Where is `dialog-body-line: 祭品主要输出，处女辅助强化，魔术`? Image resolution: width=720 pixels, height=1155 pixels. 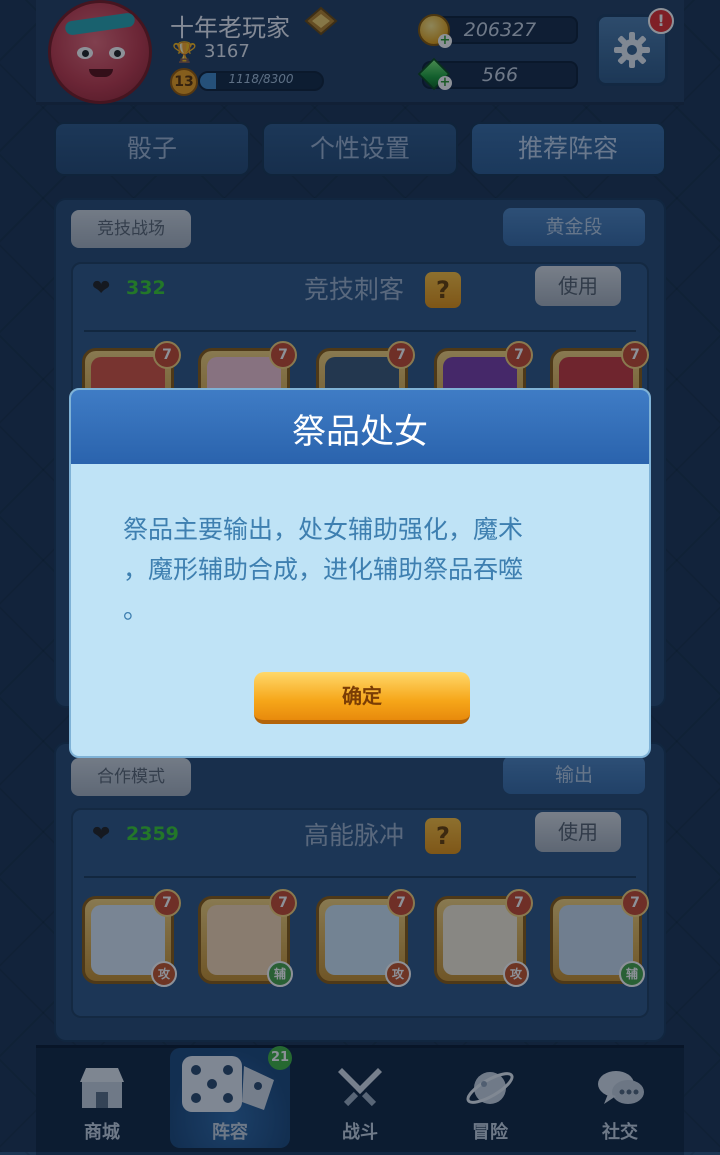
dialog-body-line: 祭品主要输出，处女辅助强化，魔术 is located at coordinates (323, 529).